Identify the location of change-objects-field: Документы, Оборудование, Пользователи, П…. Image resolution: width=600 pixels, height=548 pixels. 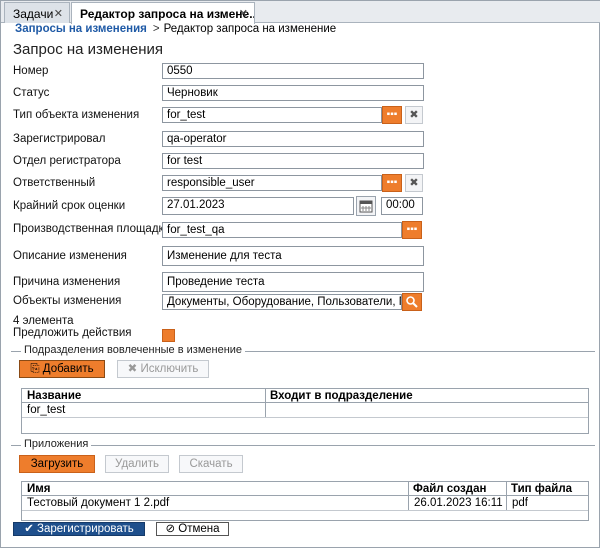
(282, 302).